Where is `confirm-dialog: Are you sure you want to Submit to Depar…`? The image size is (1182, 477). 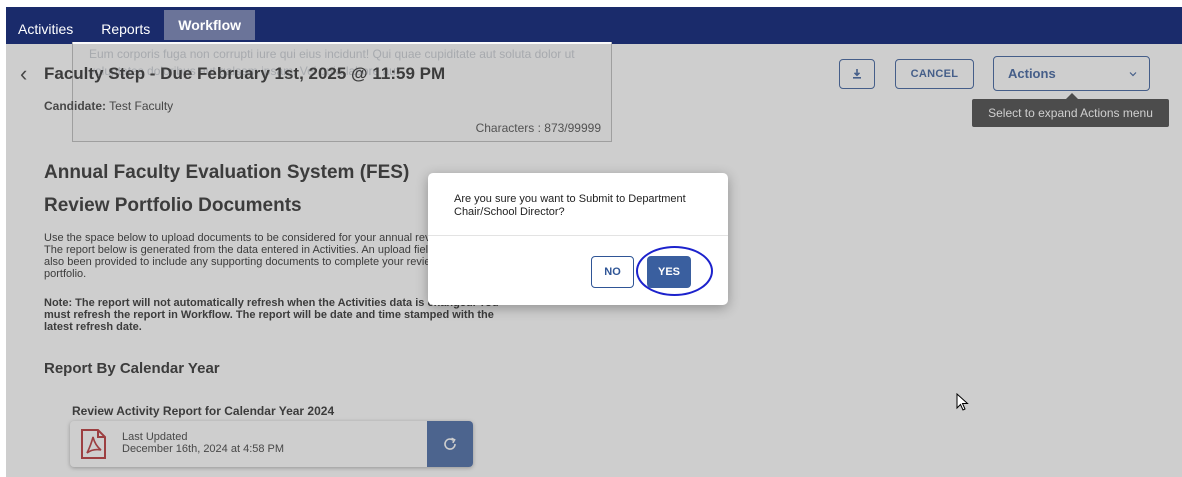
confirm-dialog: Are you sure you want to Submit to Depar… is located at coordinates (578, 239).